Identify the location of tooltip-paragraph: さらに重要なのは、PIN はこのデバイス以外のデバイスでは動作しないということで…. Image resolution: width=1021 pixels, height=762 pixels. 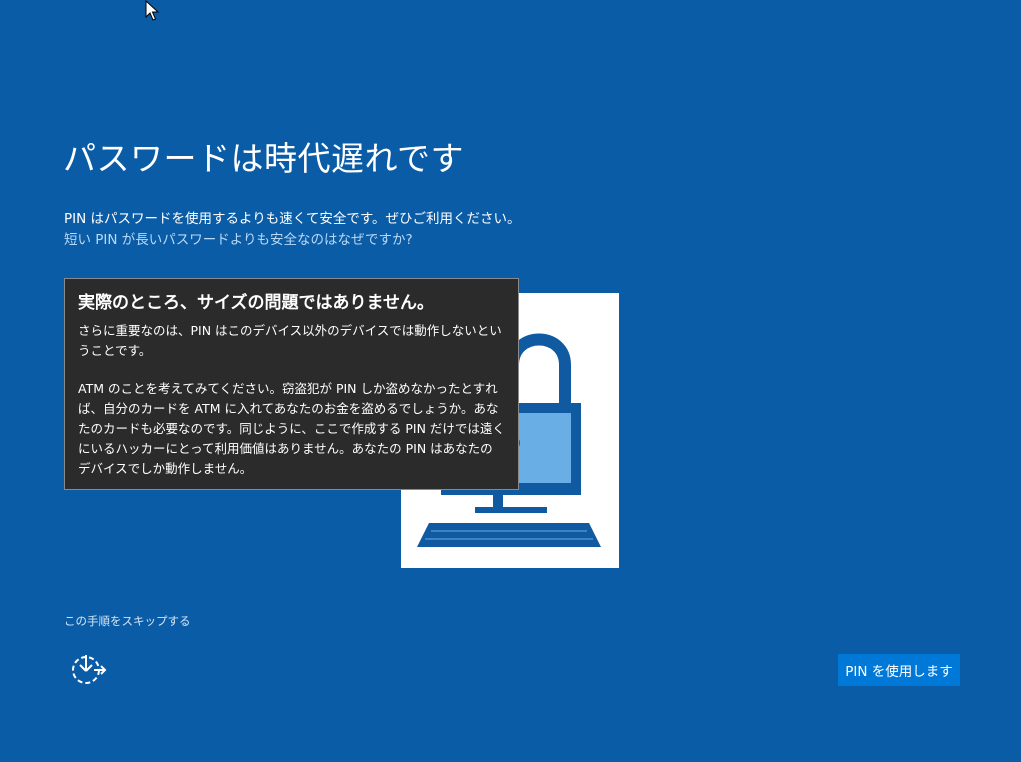
(290, 340).